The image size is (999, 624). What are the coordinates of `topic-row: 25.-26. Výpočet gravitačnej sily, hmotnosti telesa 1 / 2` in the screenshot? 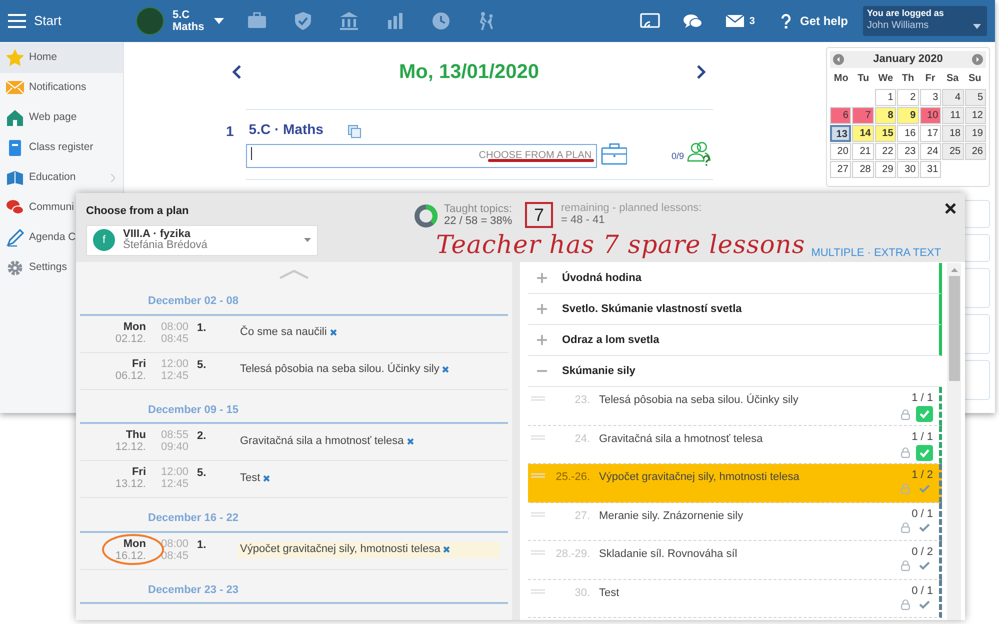 It's located at (735, 483).